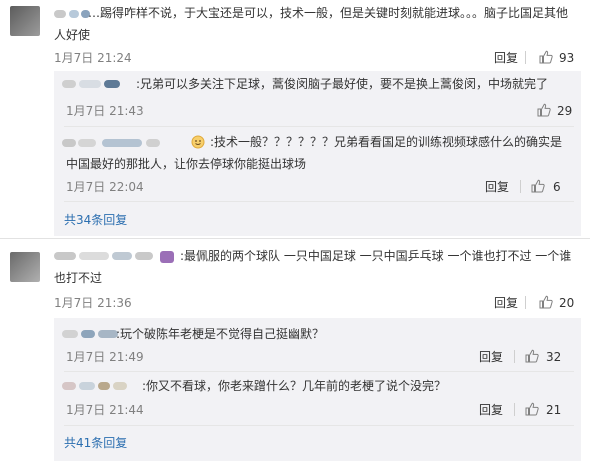 This screenshot has height=468, width=590. Describe the element at coordinates (567, 303) in the screenshot. I see `like-count: 20` at that location.